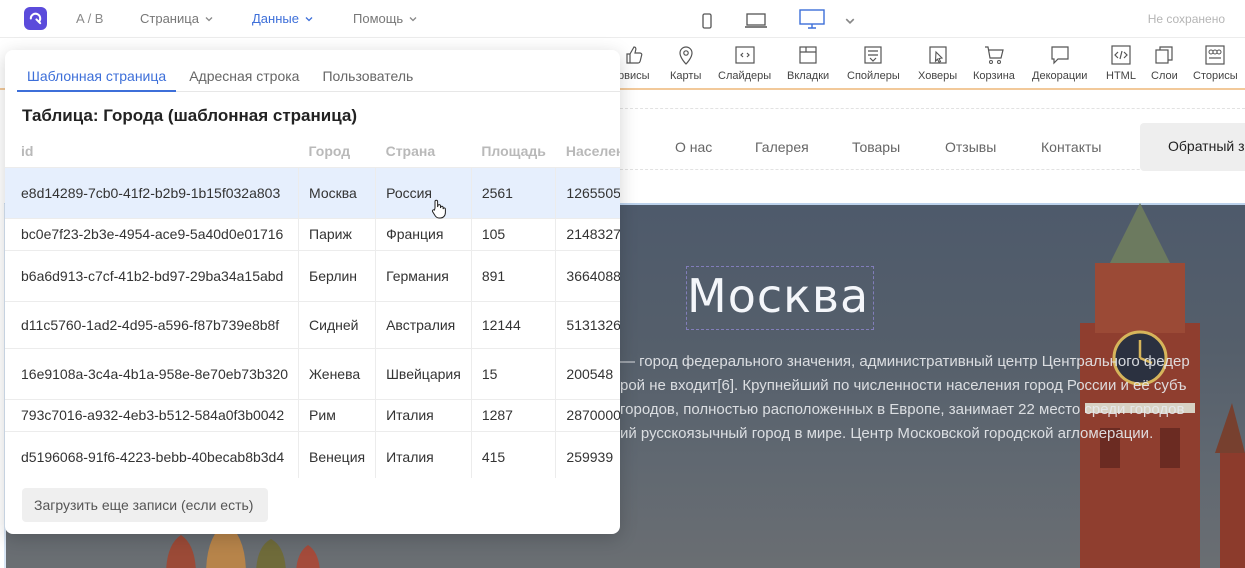 The height and width of the screenshot is (568, 1245). Describe the element at coordinates (152, 233) in the screenshot. I see `cell-id: bc0e7f23-2b3e-4954-ace9-5a40d0e01716` at that location.